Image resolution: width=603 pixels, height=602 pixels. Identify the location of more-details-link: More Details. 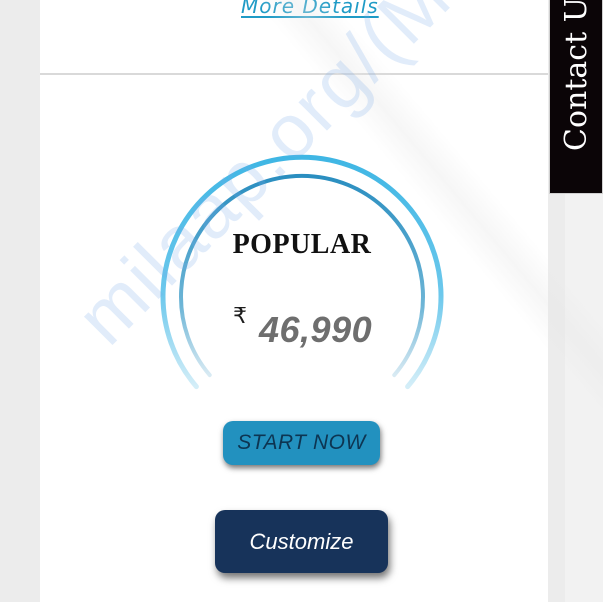
(310, 9).